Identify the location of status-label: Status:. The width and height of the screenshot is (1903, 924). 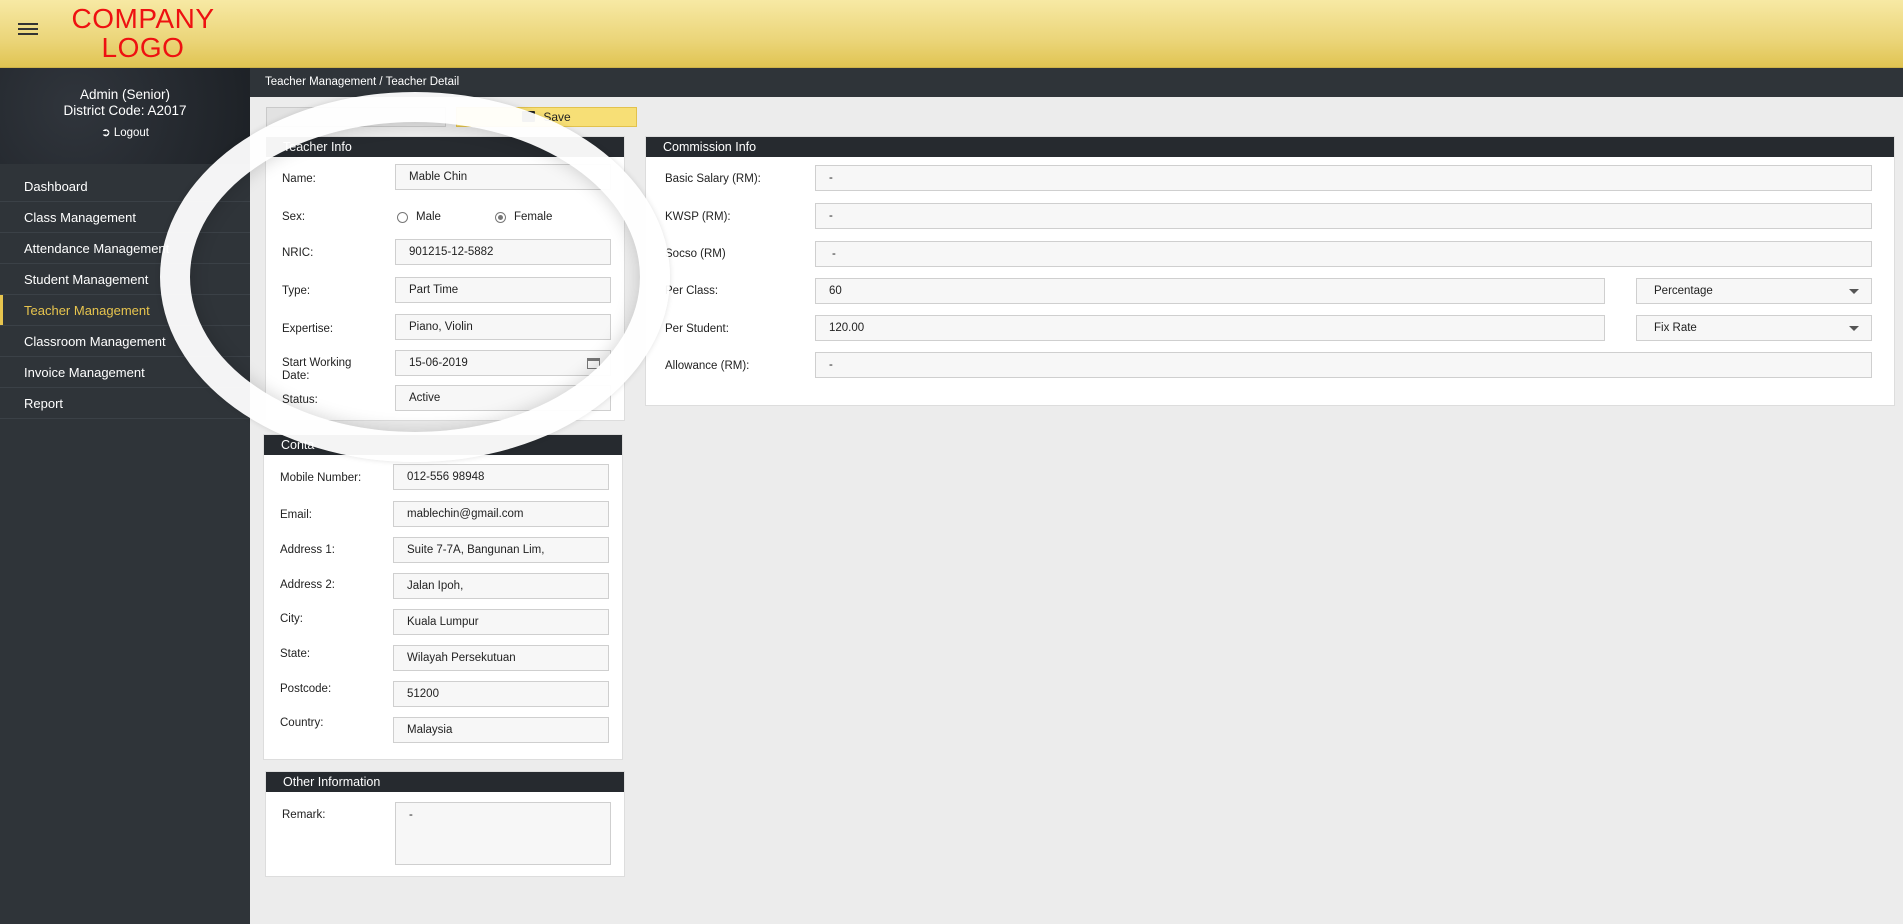
(300, 400).